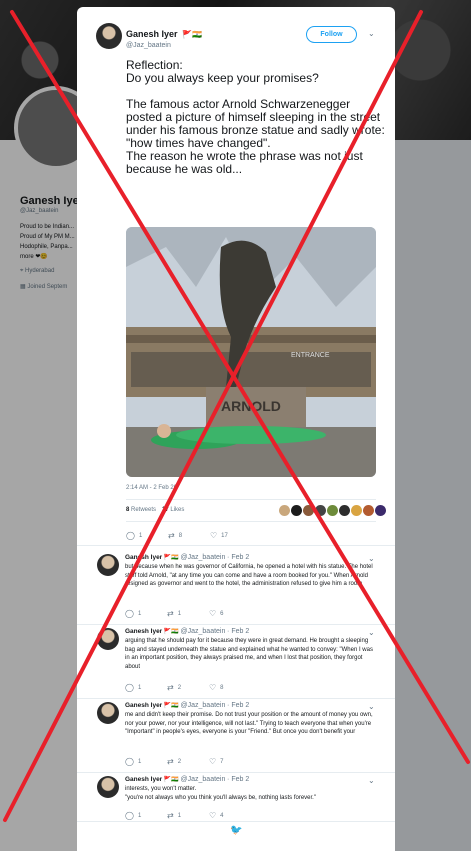 This screenshot has height=851, width=471. I want to click on follow-button: Follow, so click(331, 34).